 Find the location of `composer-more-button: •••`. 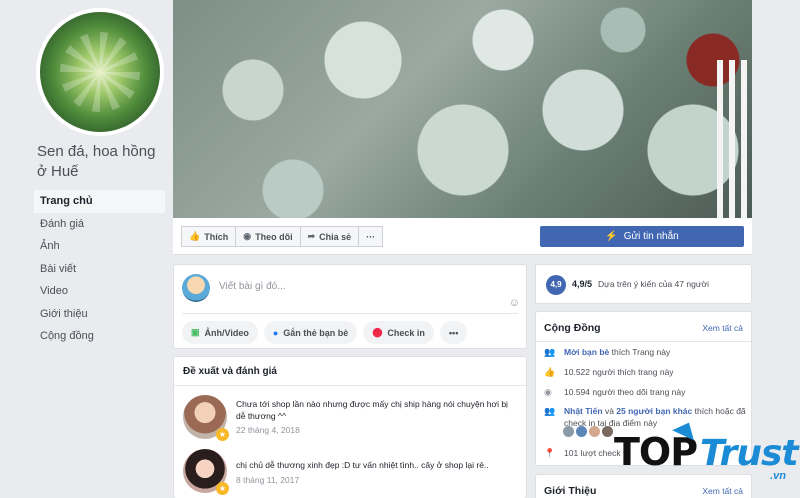

composer-more-button: ••• is located at coordinates (453, 332).